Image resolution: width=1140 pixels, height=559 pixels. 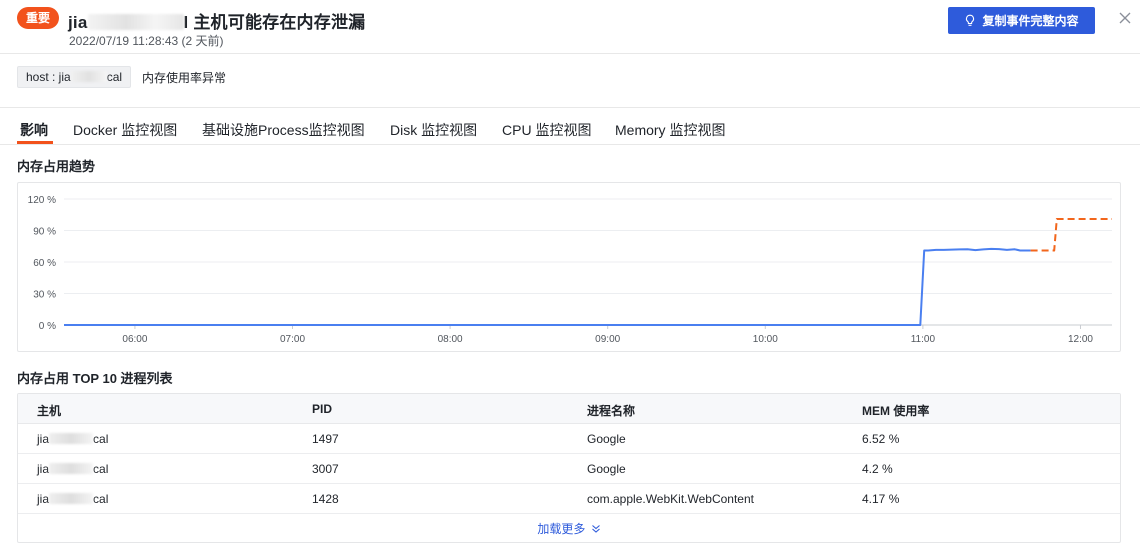 What do you see at coordinates (1071, 235) in the screenshot?
I see `forecast-series-line` at bounding box center [1071, 235].